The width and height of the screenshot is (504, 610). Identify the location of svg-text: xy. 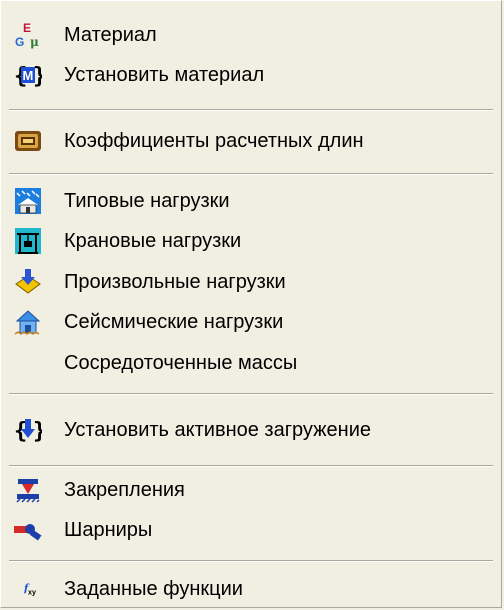
(32, 591).